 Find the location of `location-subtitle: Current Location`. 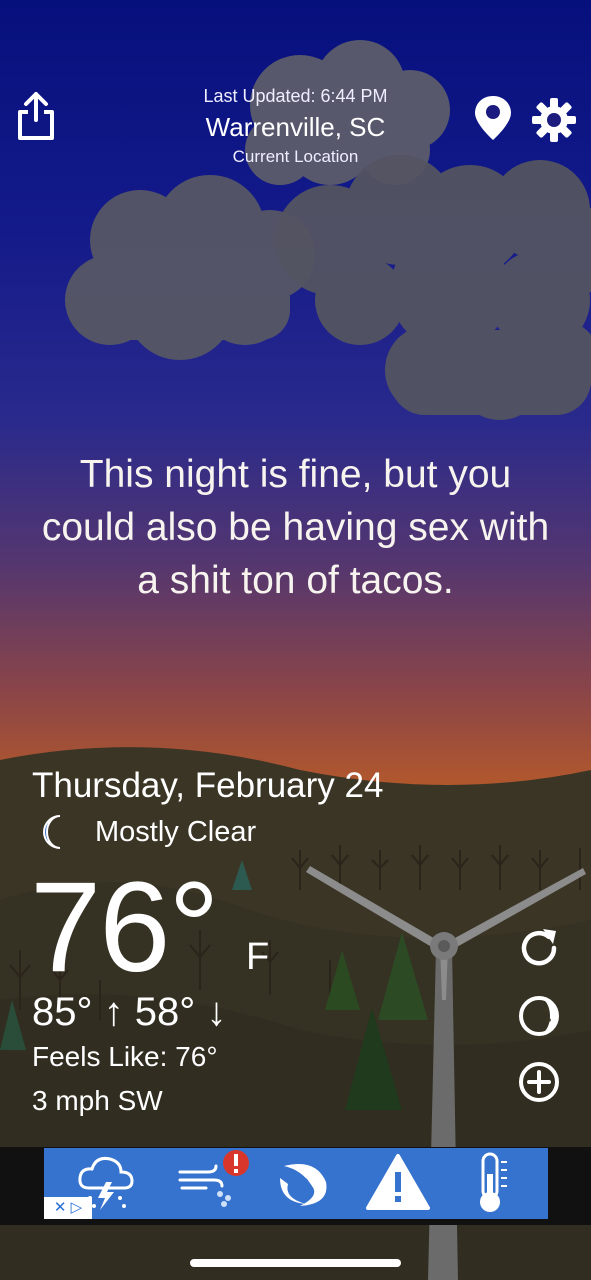

location-subtitle: Current Location is located at coordinates (295, 156).